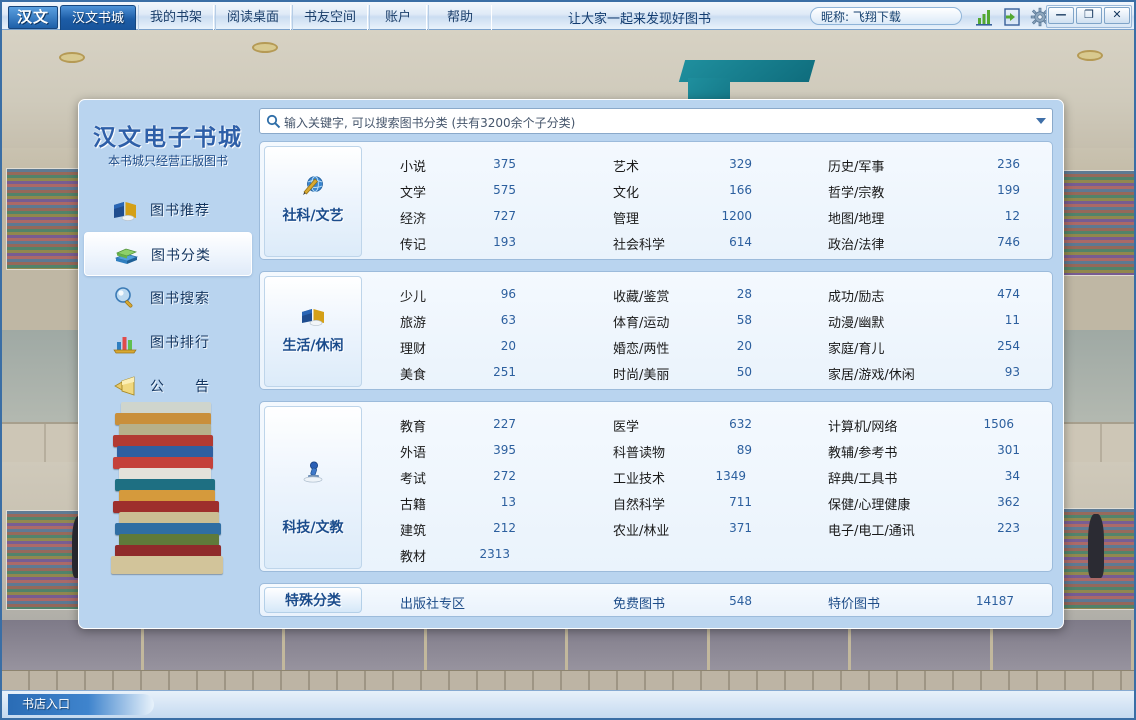 This screenshot has height=720, width=1136. I want to click on sidebar-item-category: 图书分类, so click(168, 254).